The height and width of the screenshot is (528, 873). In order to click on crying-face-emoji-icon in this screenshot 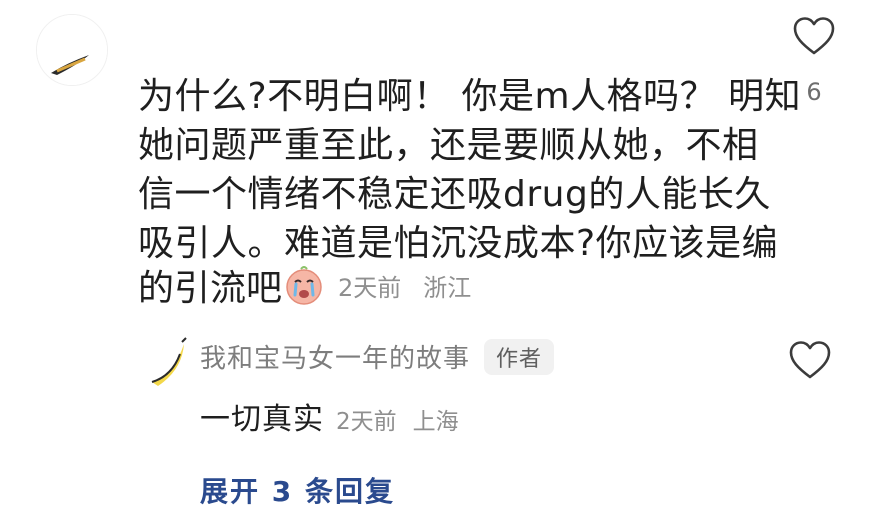, I will do `click(304, 285)`.